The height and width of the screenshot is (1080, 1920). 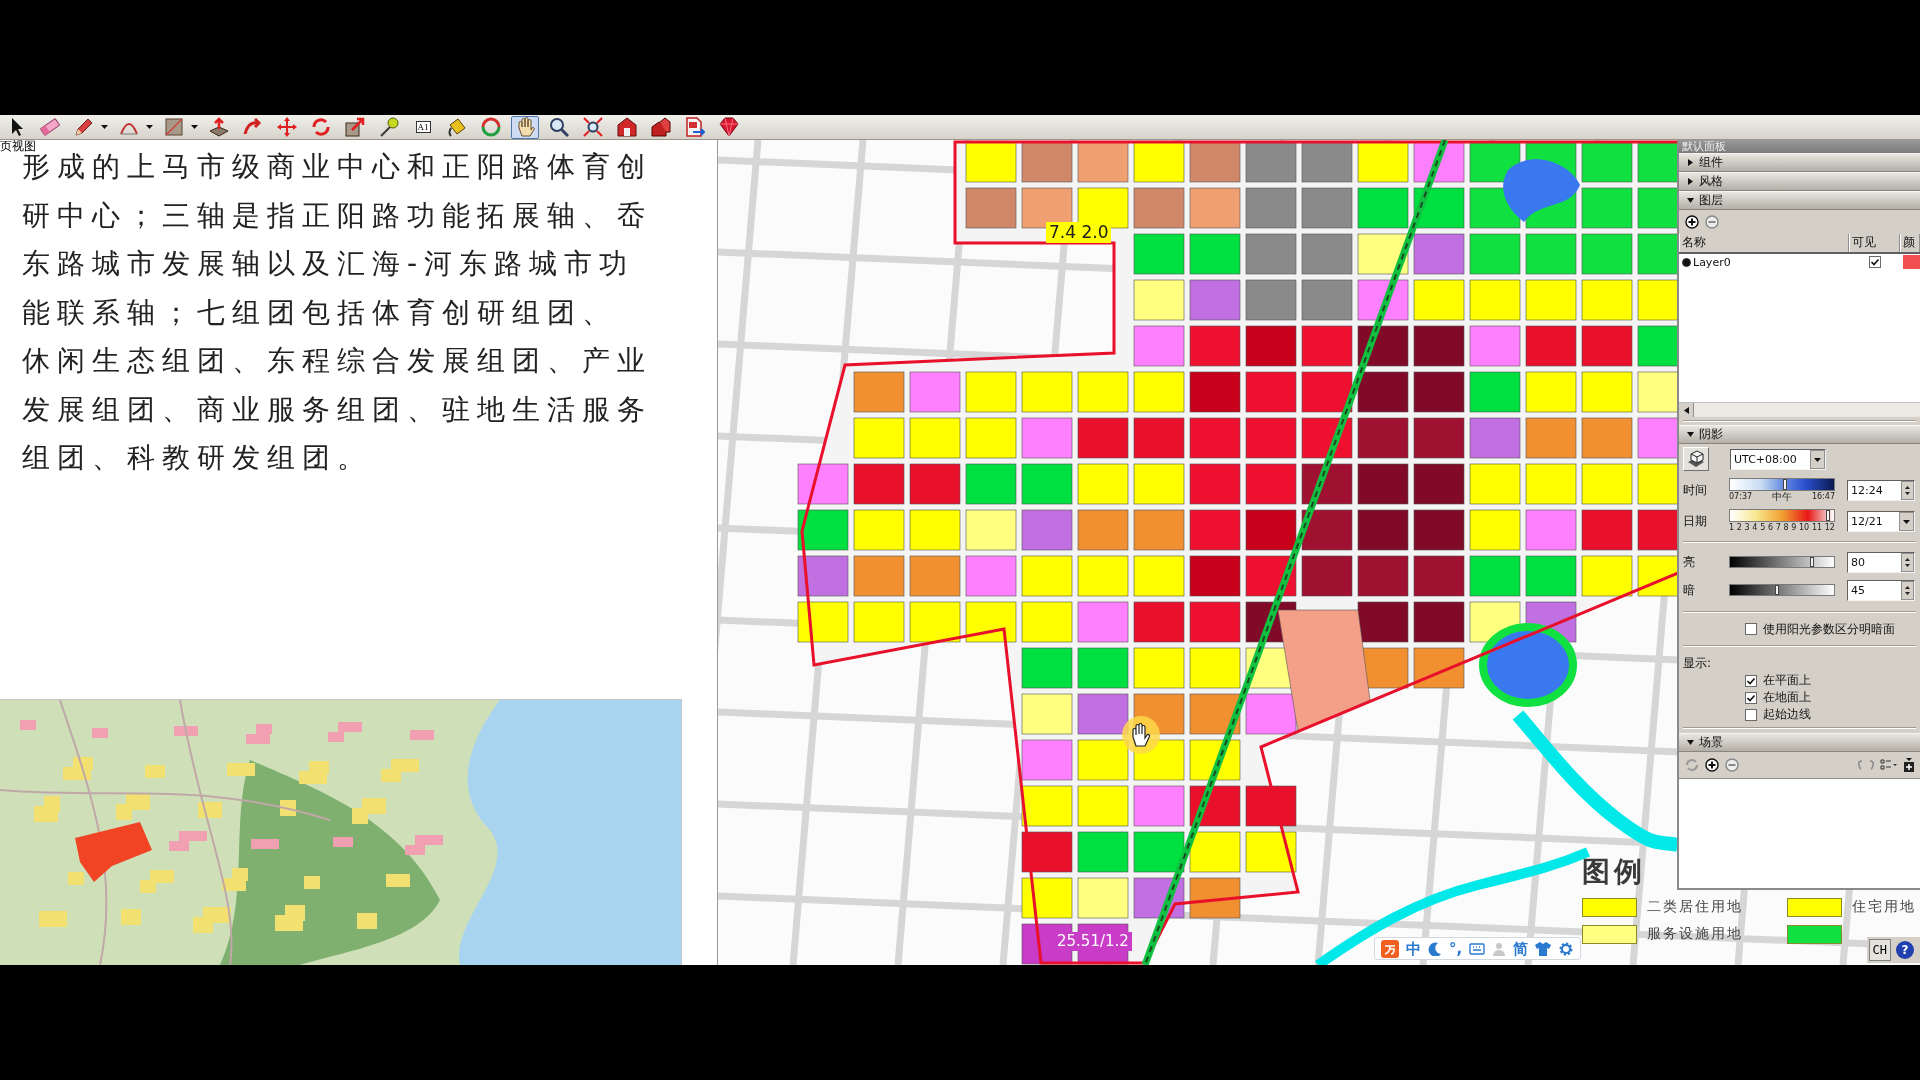 What do you see at coordinates (627, 127) in the screenshot?
I see `building-icon` at bounding box center [627, 127].